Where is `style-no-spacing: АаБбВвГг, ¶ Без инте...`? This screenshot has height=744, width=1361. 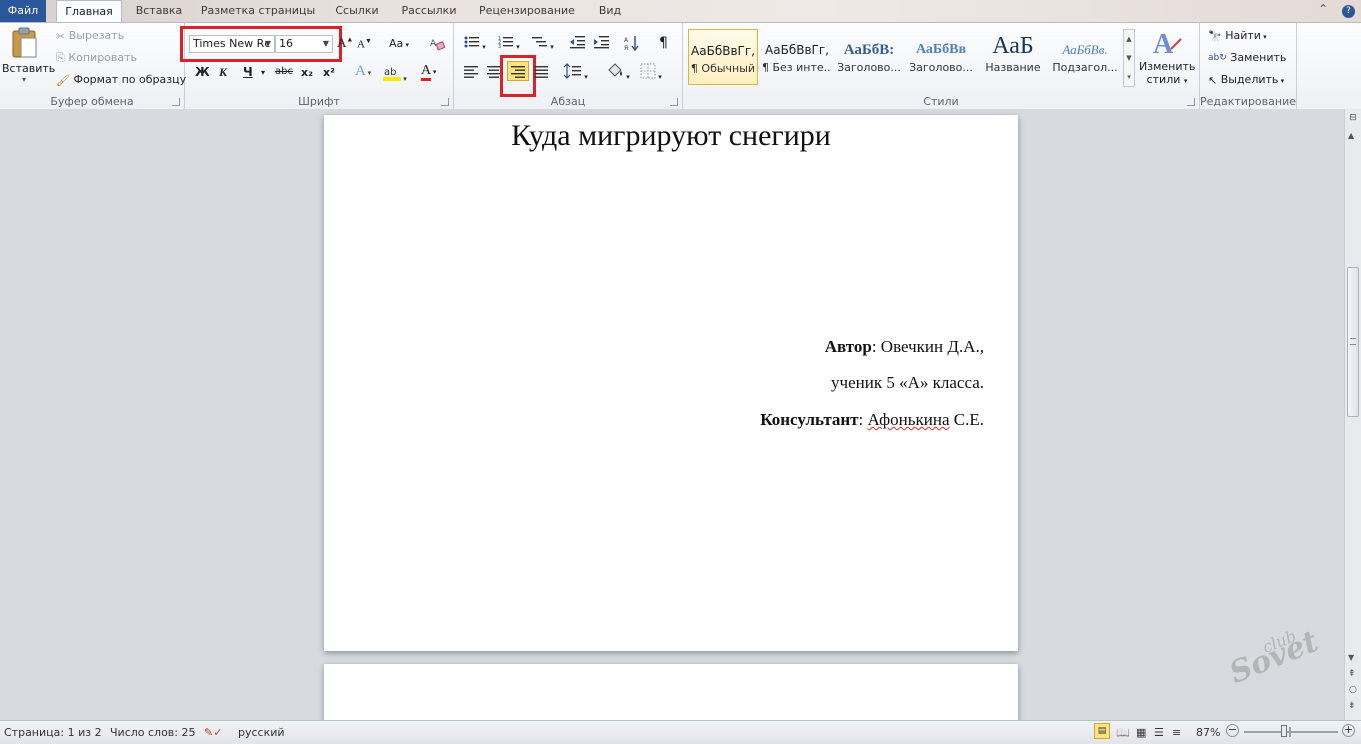 style-no-spacing: АаБбВвГг, ¶ Без инте... is located at coordinates (797, 57).